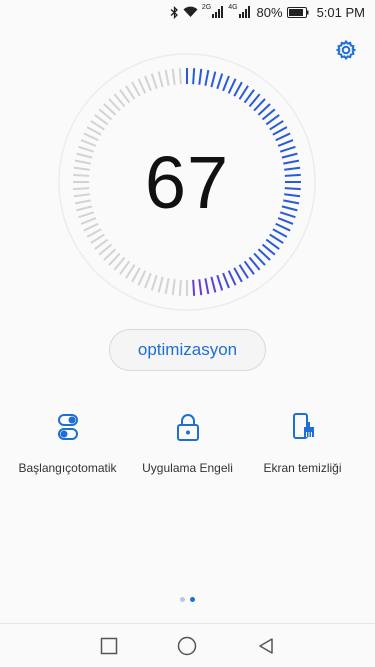  Describe the element at coordinates (297, 12) in the screenshot. I see `battery-icon` at that location.